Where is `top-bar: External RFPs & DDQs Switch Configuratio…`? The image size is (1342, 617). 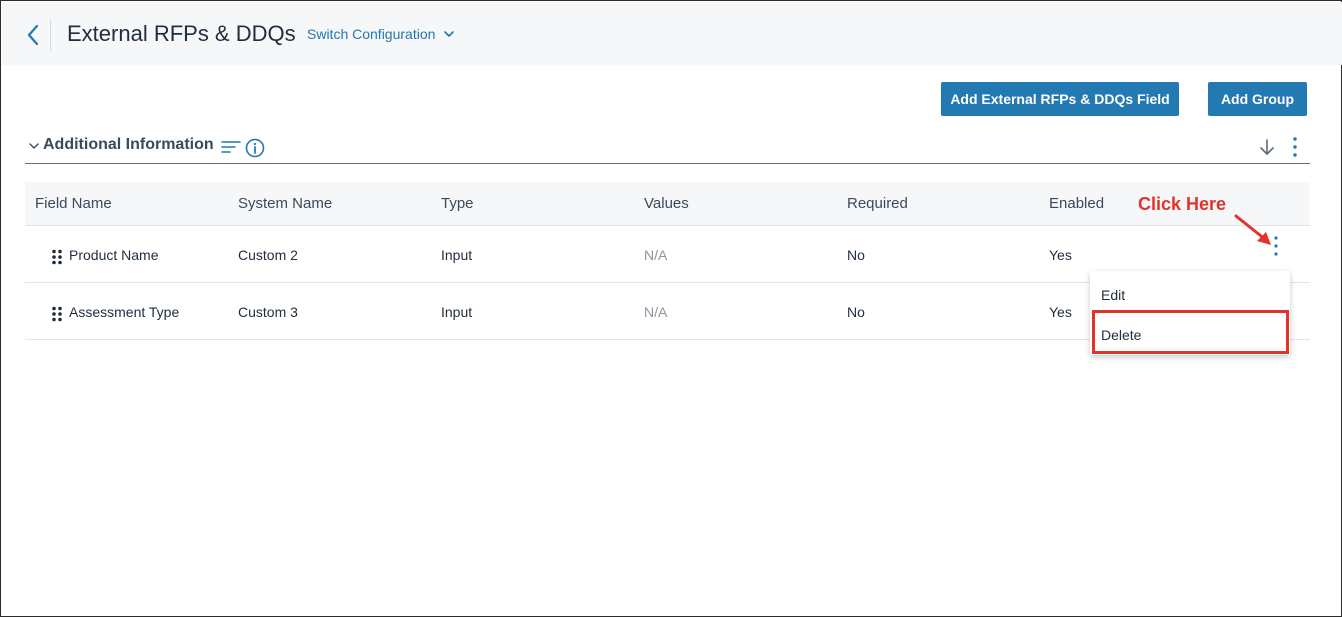 top-bar: External RFPs & DDQs Switch Configuratio… is located at coordinates (672, 33).